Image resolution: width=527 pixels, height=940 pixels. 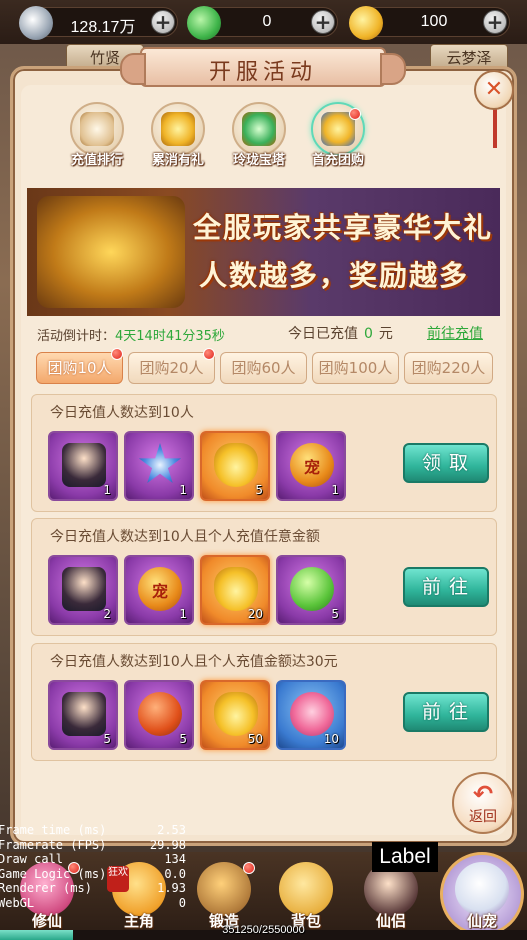 What do you see at coordinates (385, 334) in the screenshot?
I see `today-recharge-unit: 元` at bounding box center [385, 334].